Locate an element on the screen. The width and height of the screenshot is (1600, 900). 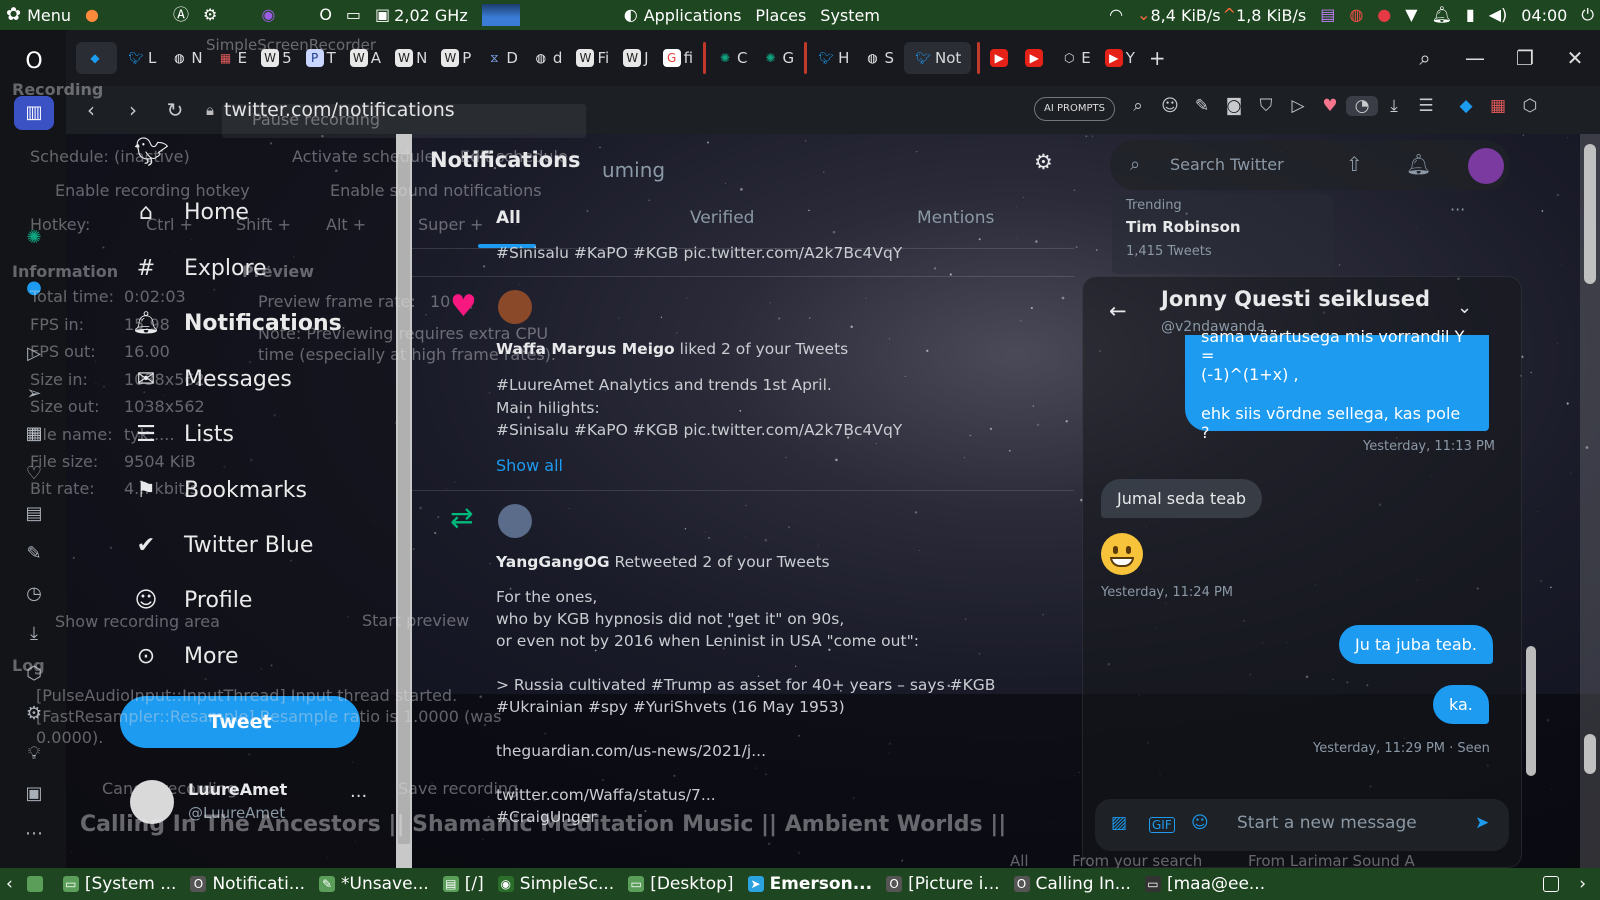
forward-button: › is located at coordinates (133, 110).